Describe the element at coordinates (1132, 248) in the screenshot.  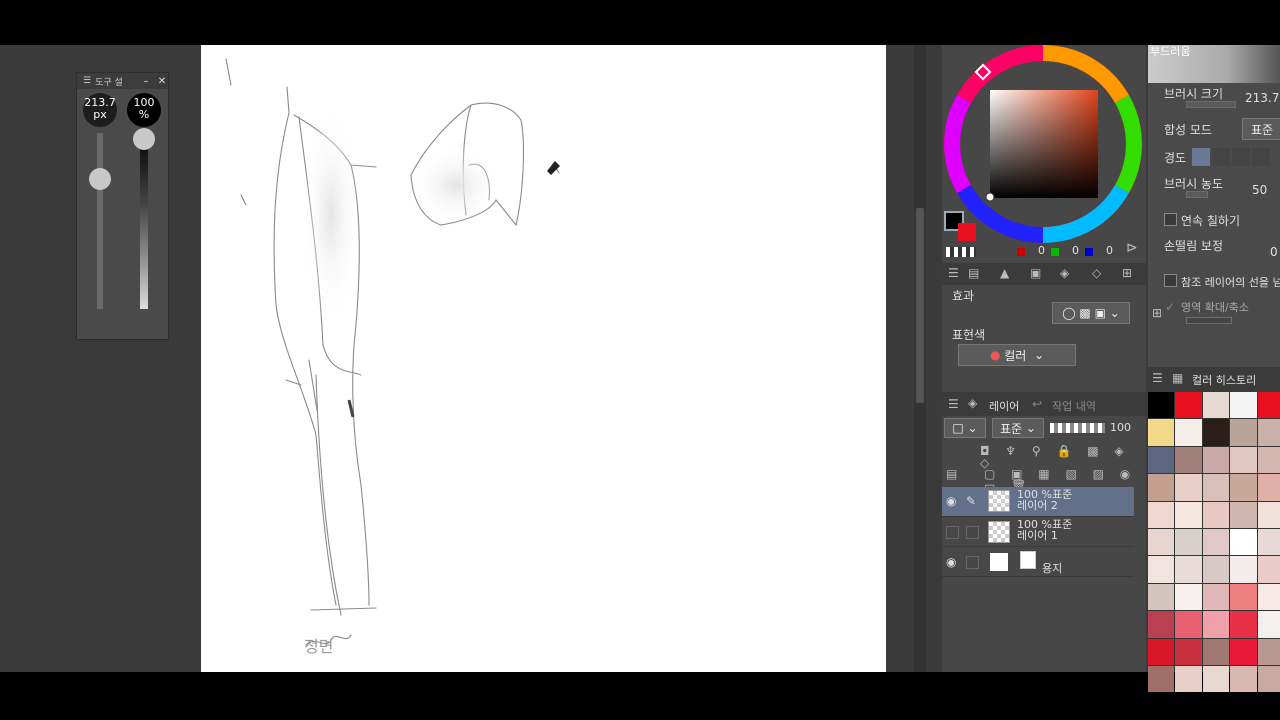
I see `play-icon: ⊳` at that location.